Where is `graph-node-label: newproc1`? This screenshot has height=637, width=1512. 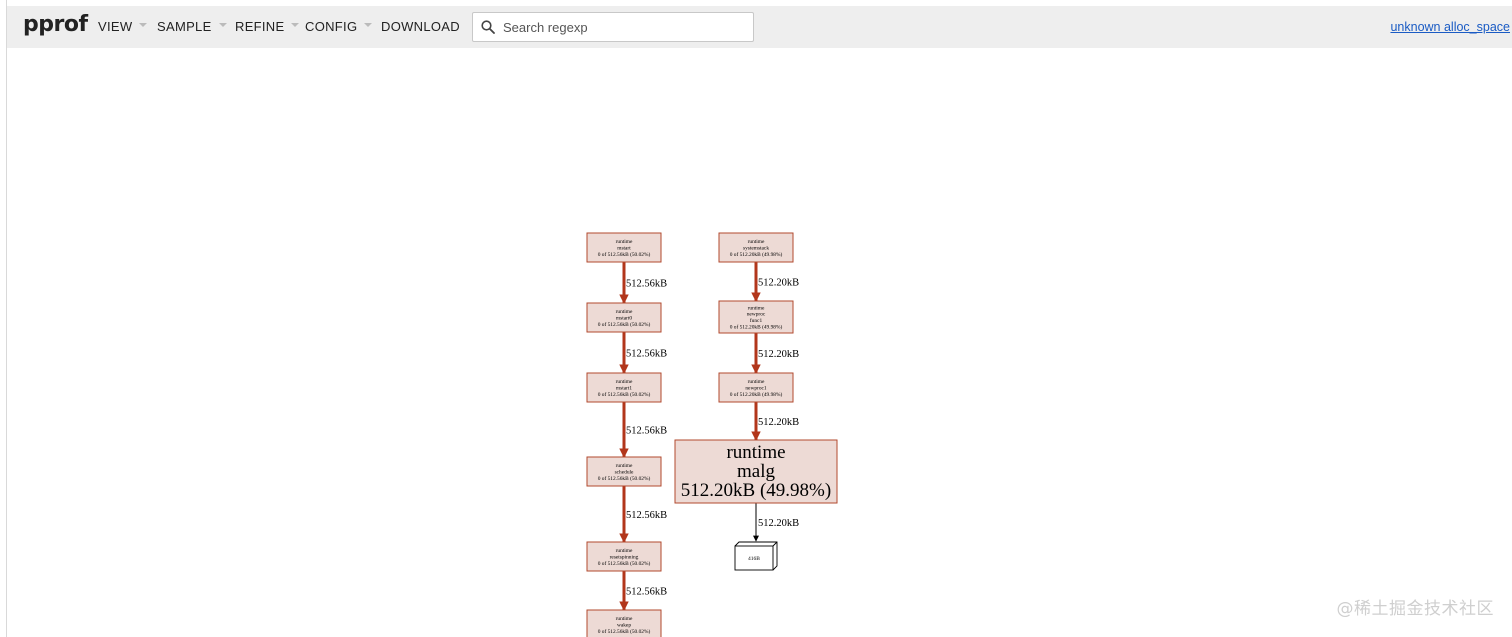 graph-node-label: newproc1 is located at coordinates (756, 388).